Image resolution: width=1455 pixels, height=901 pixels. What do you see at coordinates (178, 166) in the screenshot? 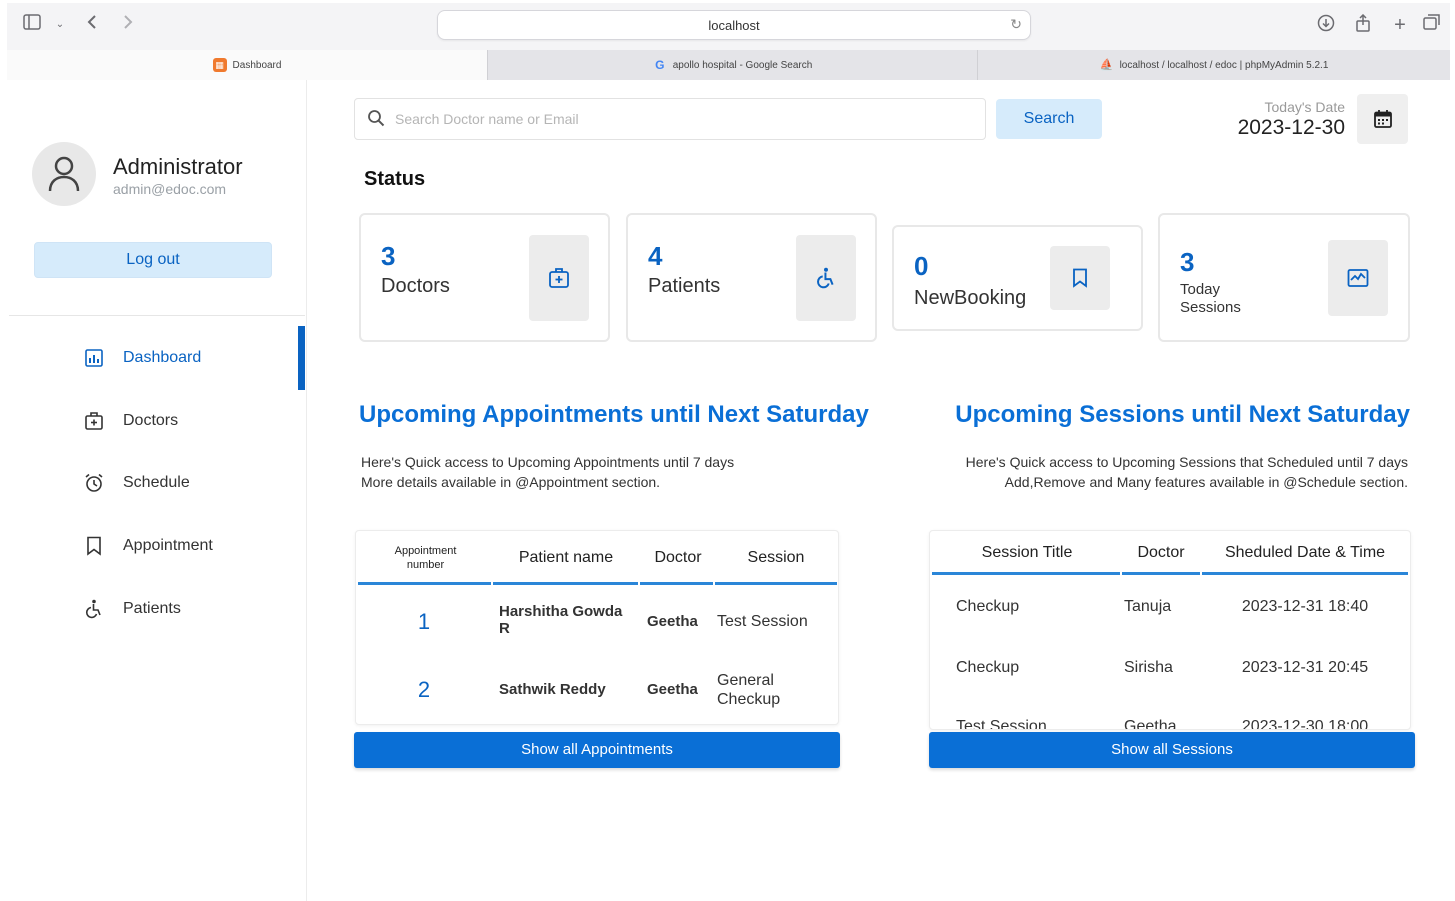
I see `admin-name: Administrator` at bounding box center [178, 166].